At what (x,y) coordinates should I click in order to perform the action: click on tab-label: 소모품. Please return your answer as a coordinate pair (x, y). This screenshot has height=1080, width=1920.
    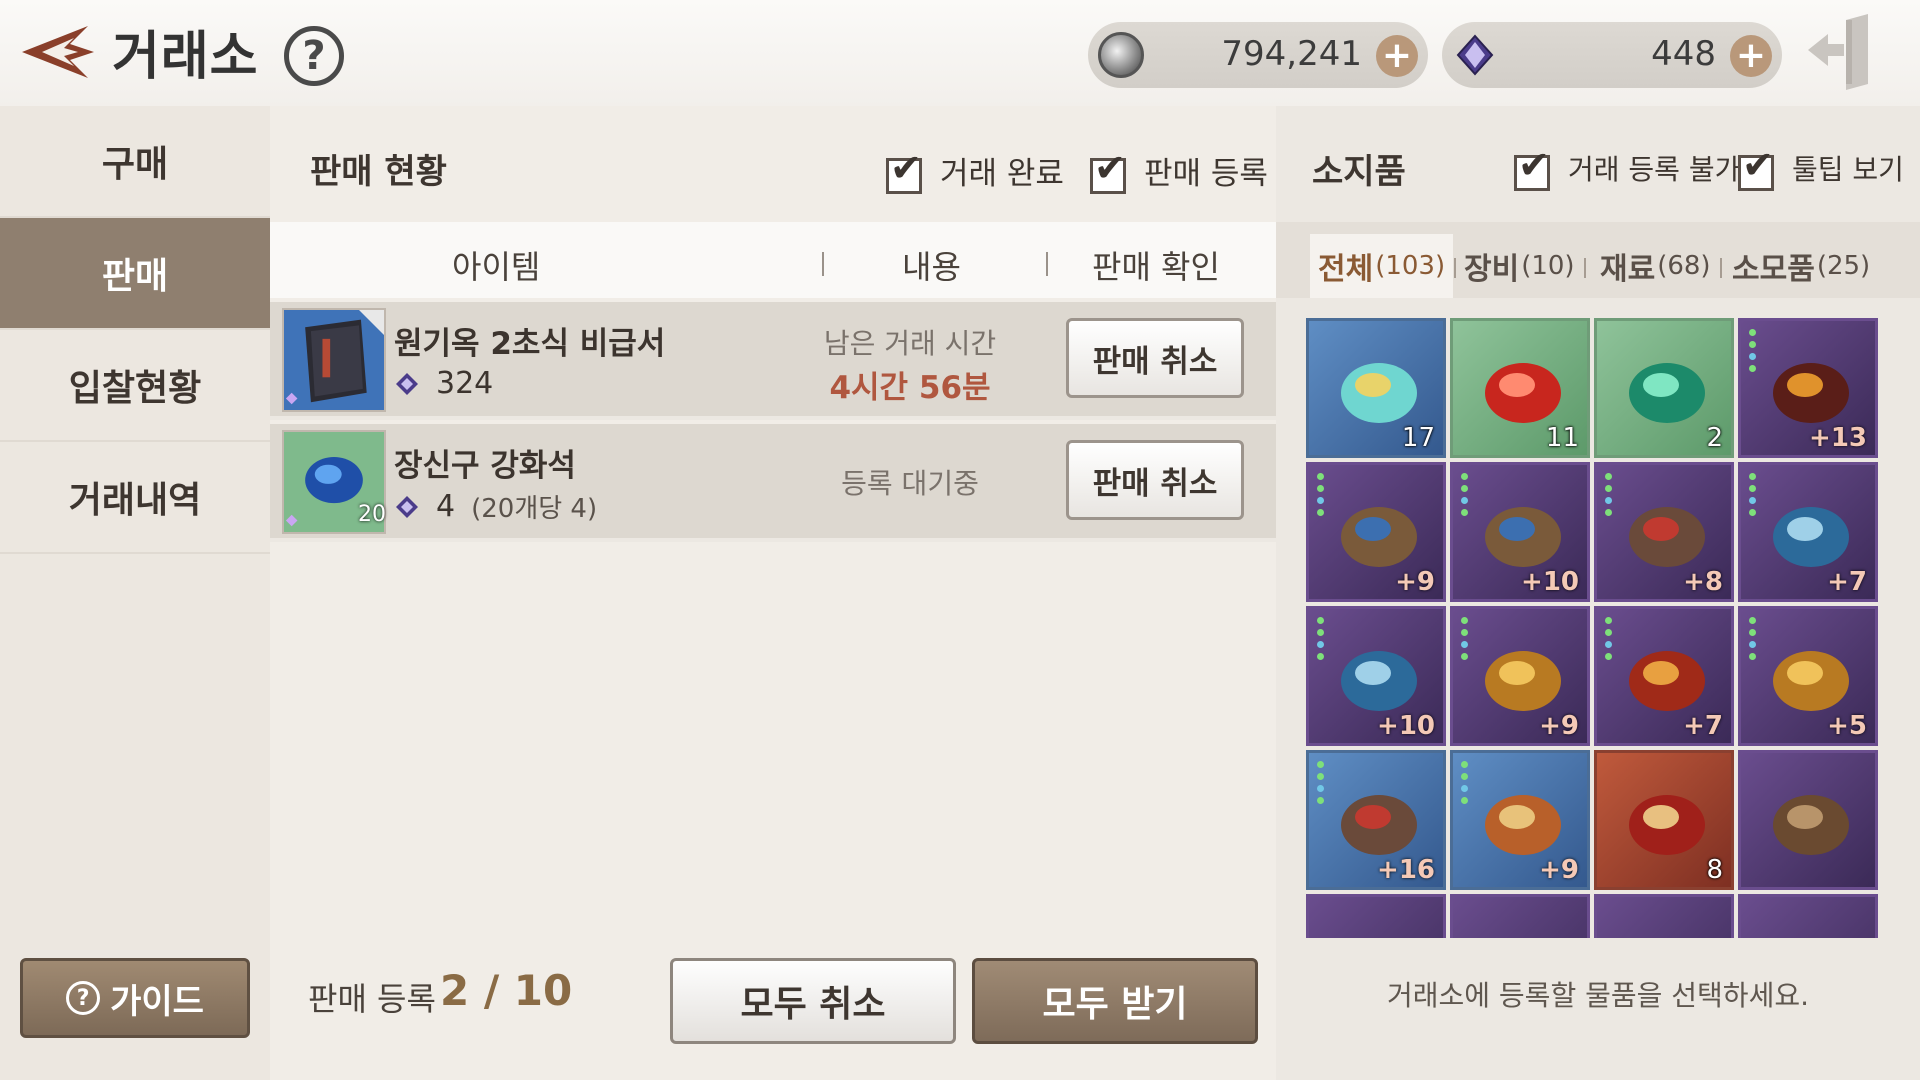
    Looking at the image, I should click on (1773, 269).